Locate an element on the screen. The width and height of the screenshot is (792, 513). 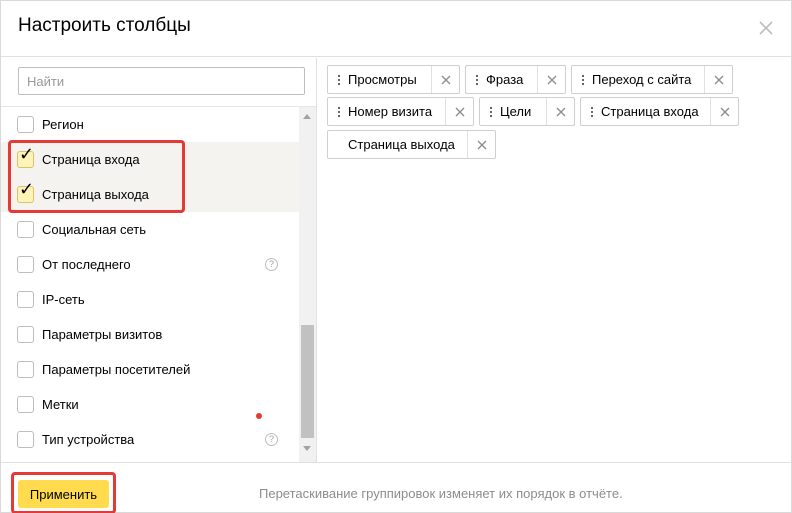
chip-views: Просмотры is located at coordinates (393, 79).